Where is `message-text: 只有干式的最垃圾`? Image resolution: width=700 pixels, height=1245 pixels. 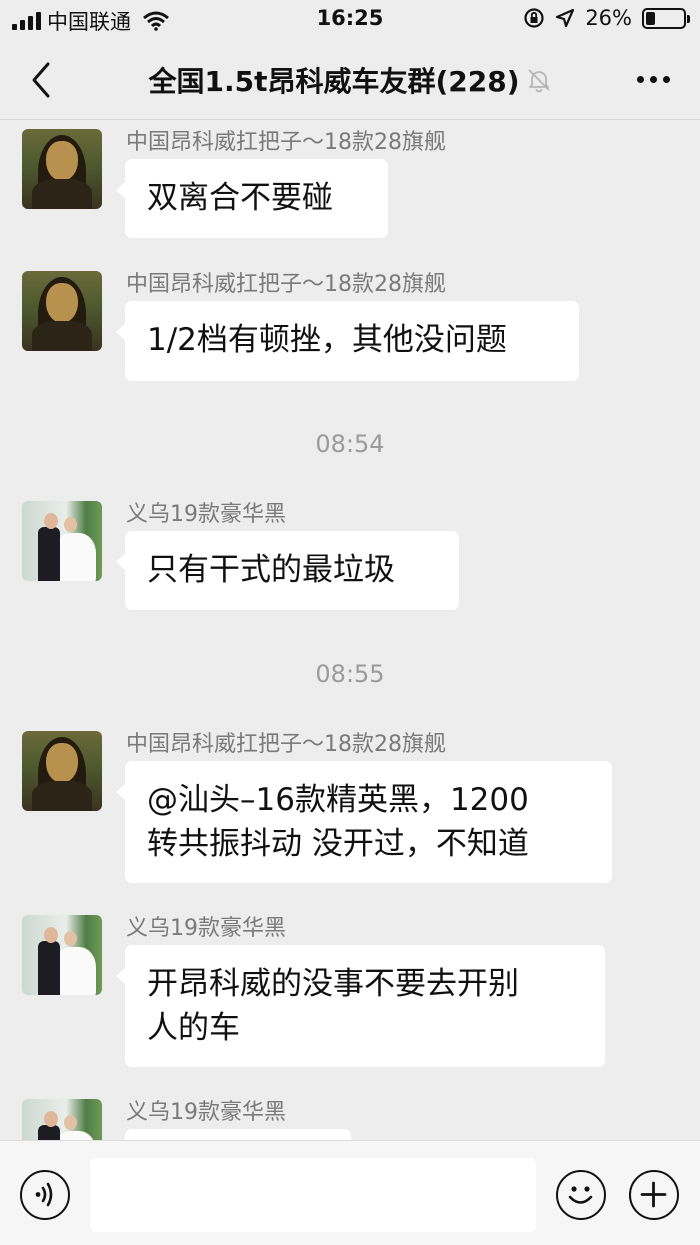
message-text: 只有干式的最垃圾 is located at coordinates (271, 570).